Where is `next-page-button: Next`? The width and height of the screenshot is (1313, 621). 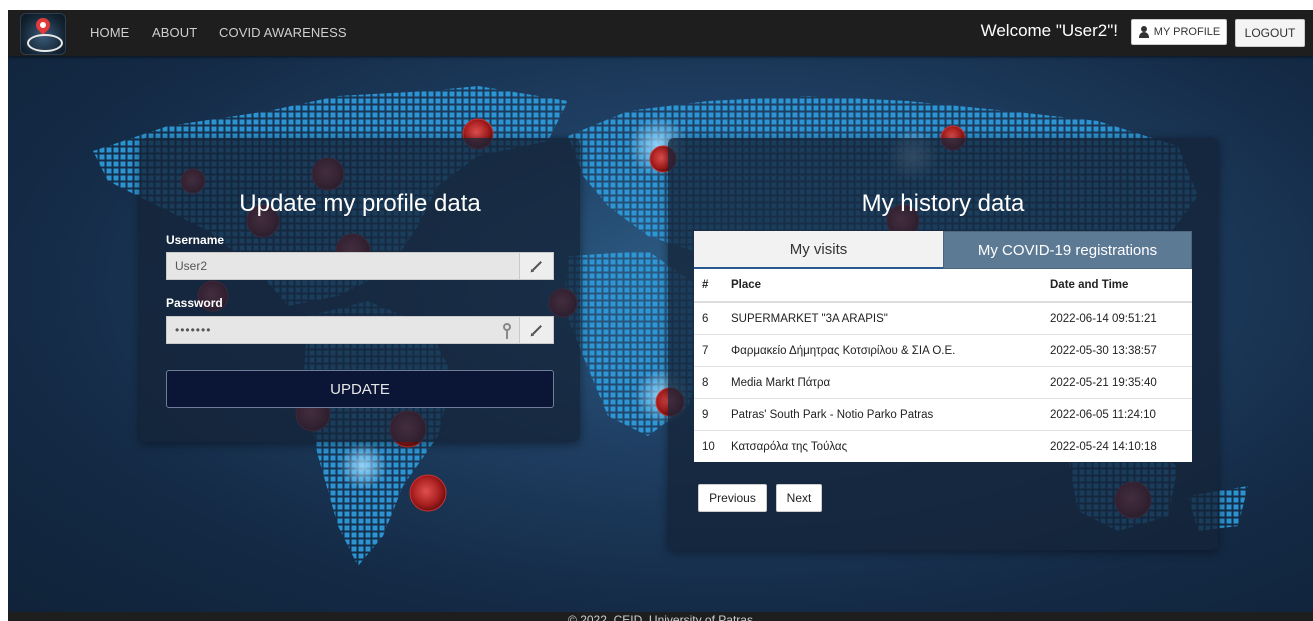
next-page-button: Next is located at coordinates (799, 498).